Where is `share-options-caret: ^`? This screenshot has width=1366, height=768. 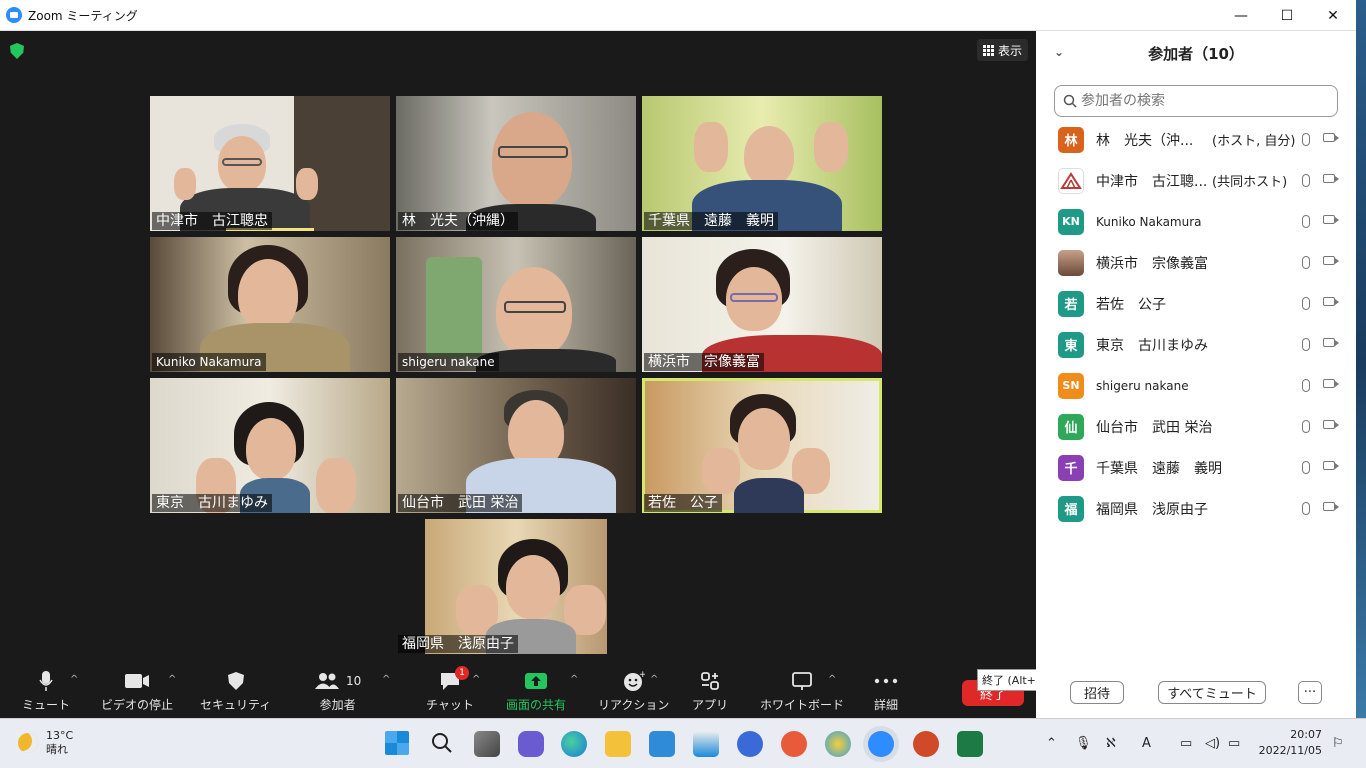 share-options-caret: ^ is located at coordinates (574, 679).